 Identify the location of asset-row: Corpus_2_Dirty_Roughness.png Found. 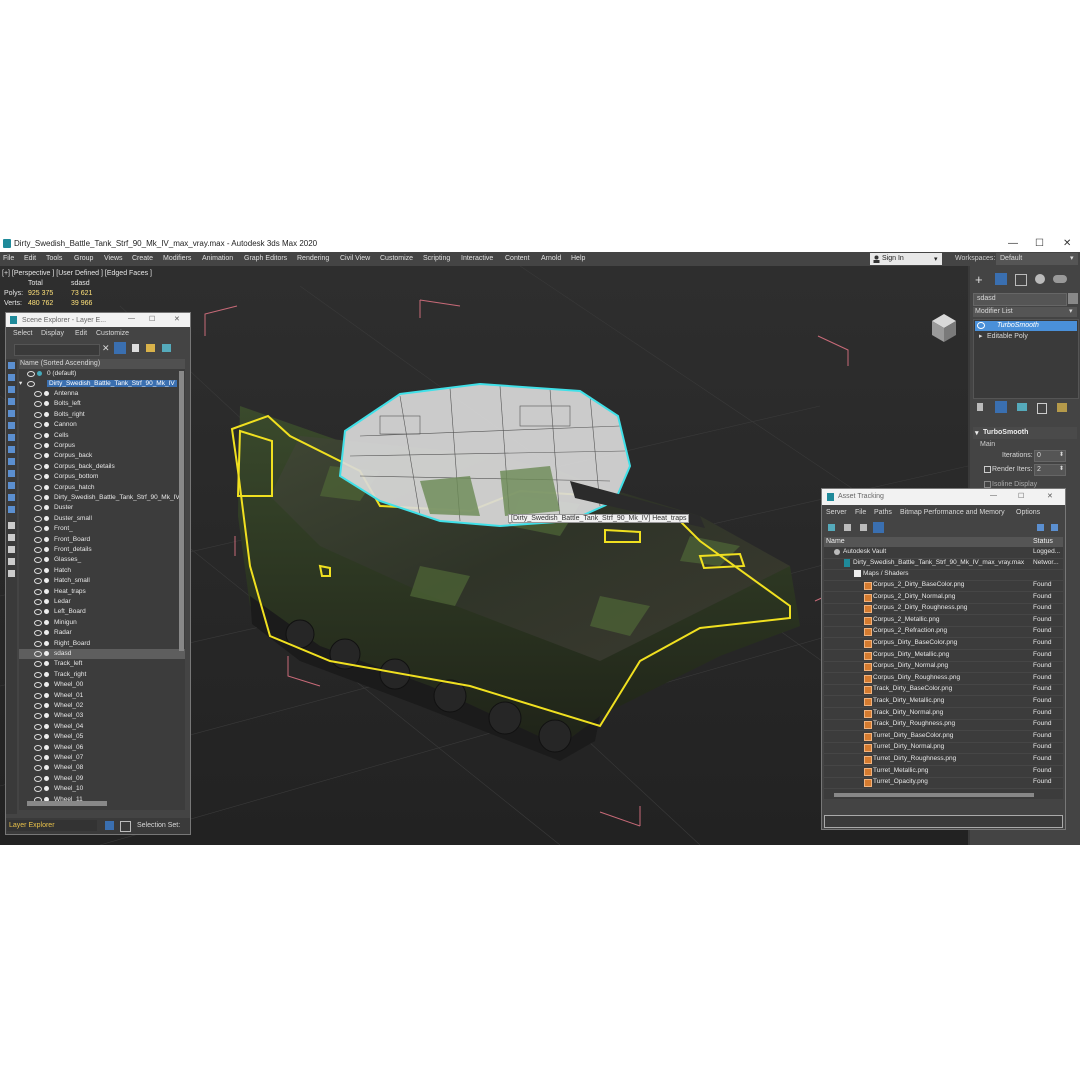
(943, 609).